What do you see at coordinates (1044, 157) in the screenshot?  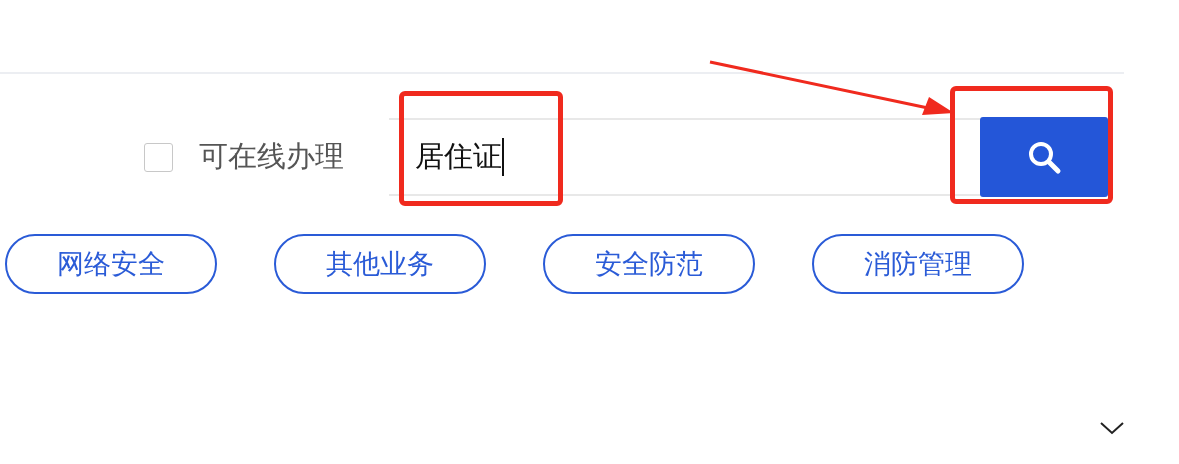 I see `search-button` at bounding box center [1044, 157].